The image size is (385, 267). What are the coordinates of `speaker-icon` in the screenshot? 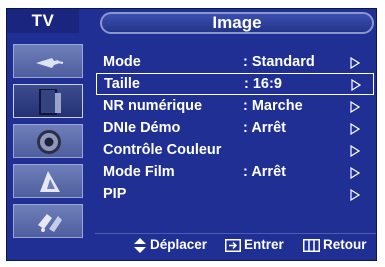 It's located at (49, 142).